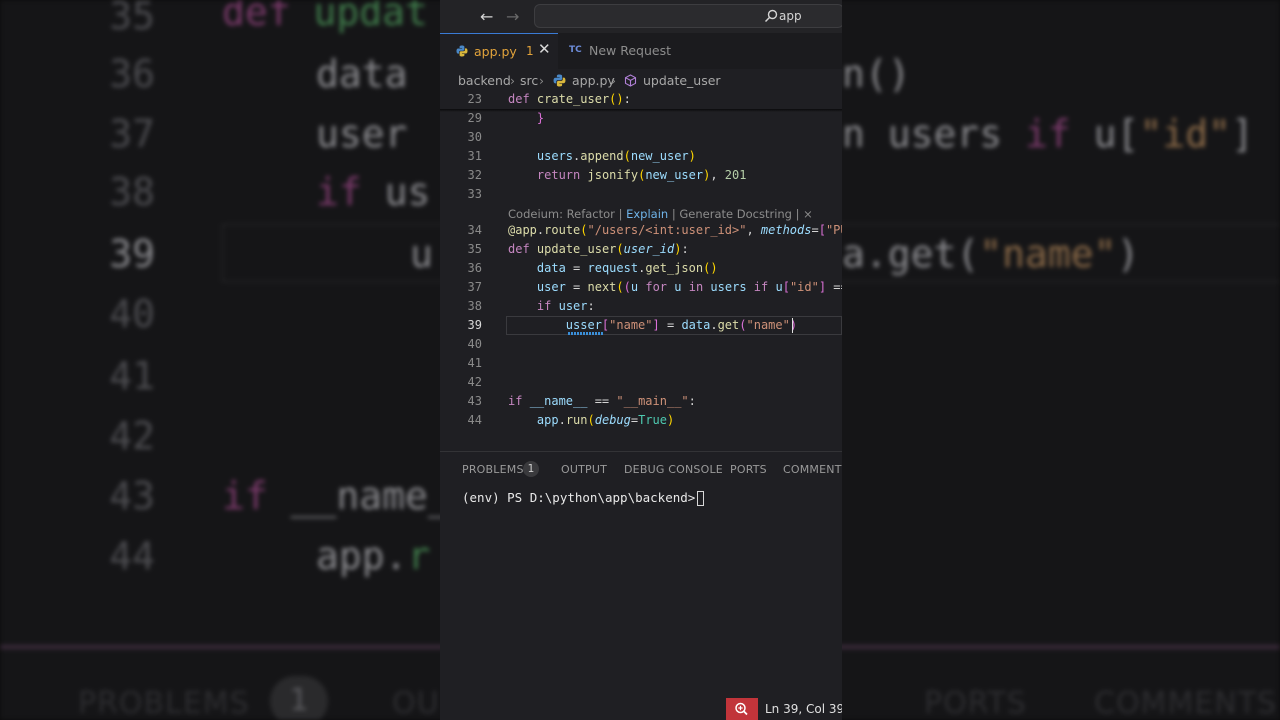  I want to click on line-number: 36, so click(474, 268).